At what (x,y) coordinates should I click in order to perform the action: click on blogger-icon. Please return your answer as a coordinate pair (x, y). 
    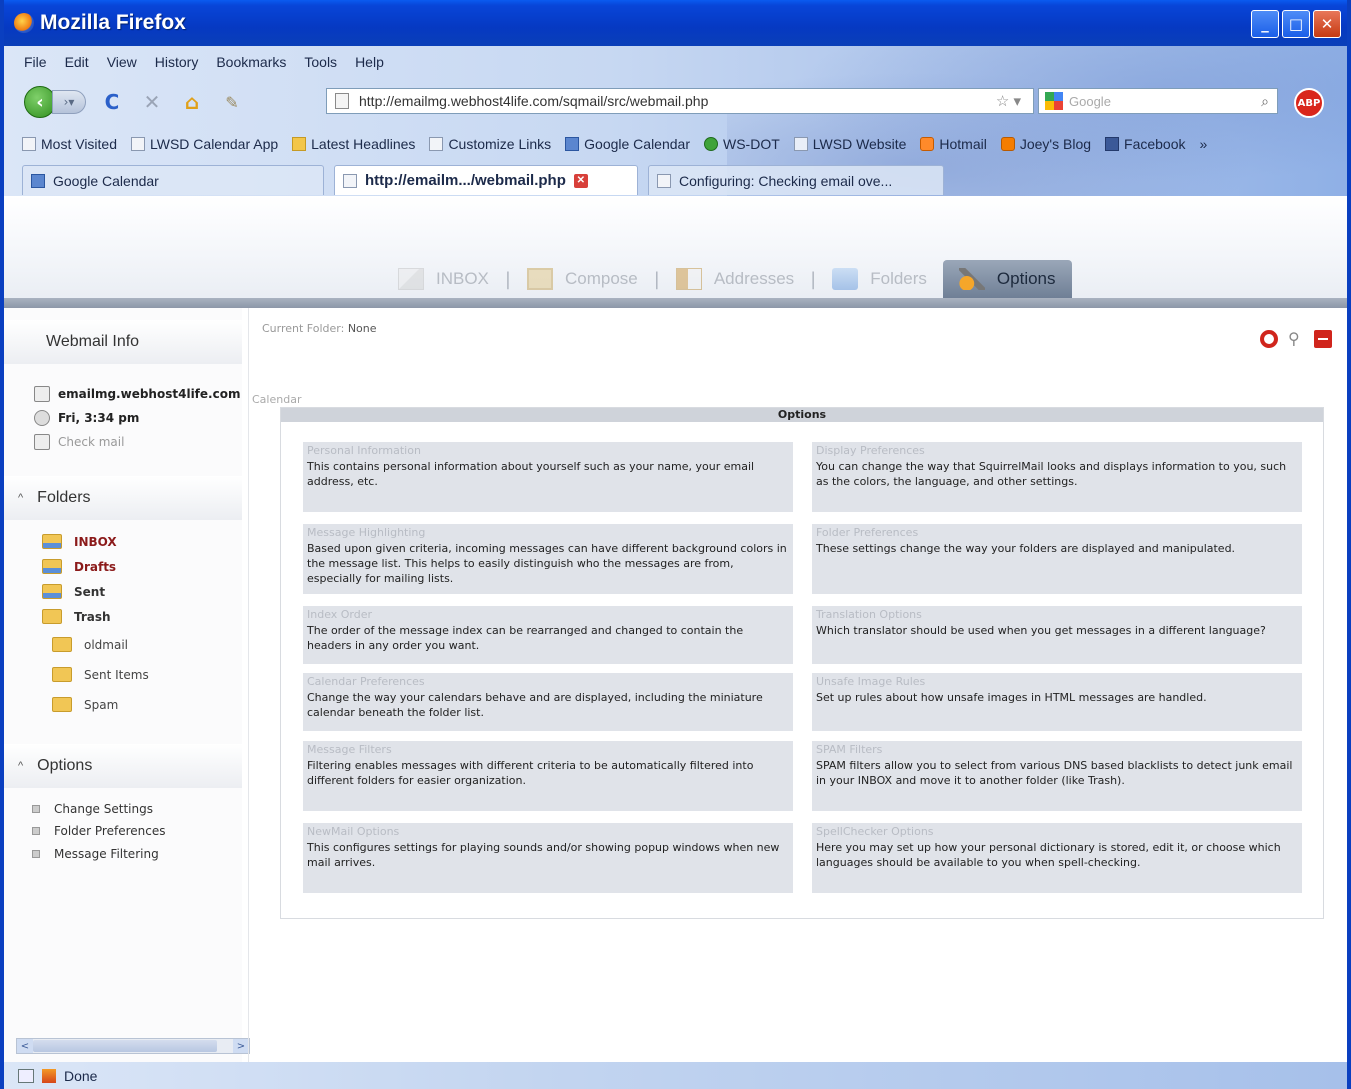
    Looking at the image, I should click on (1007, 144).